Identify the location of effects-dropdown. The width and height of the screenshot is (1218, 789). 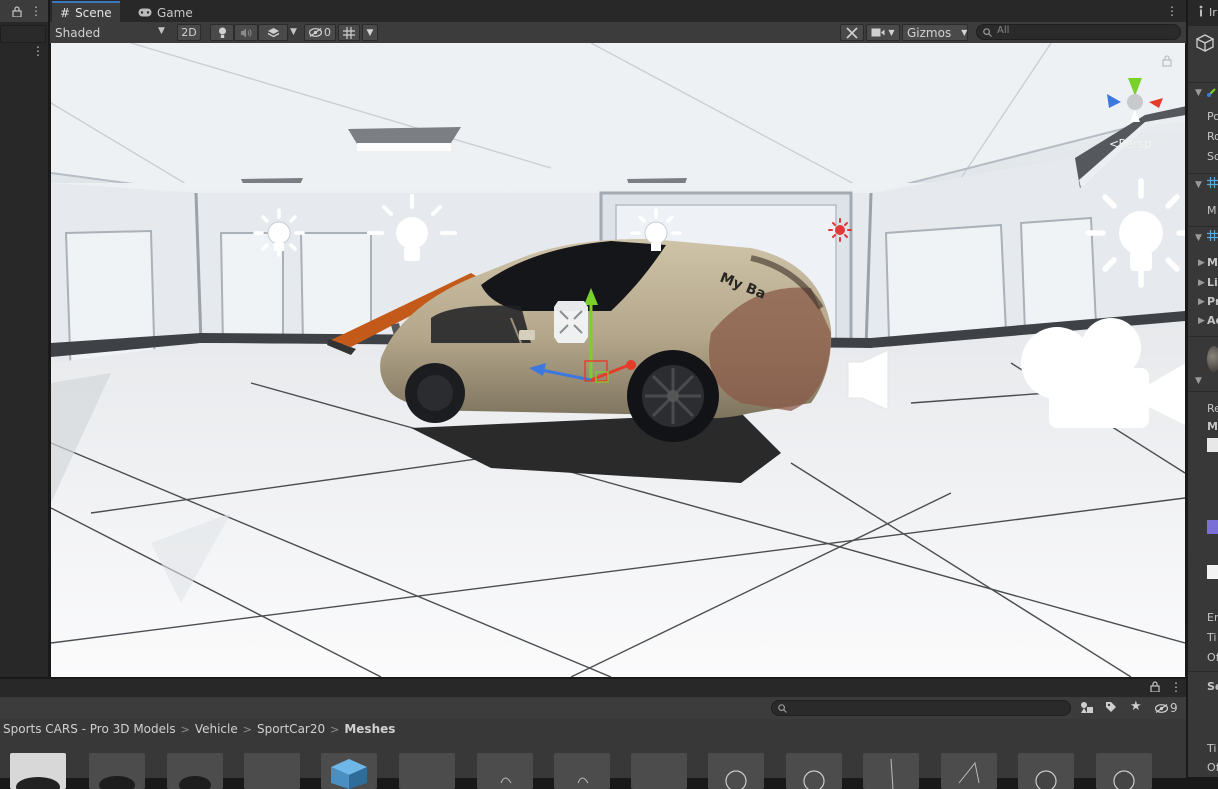
(273, 32).